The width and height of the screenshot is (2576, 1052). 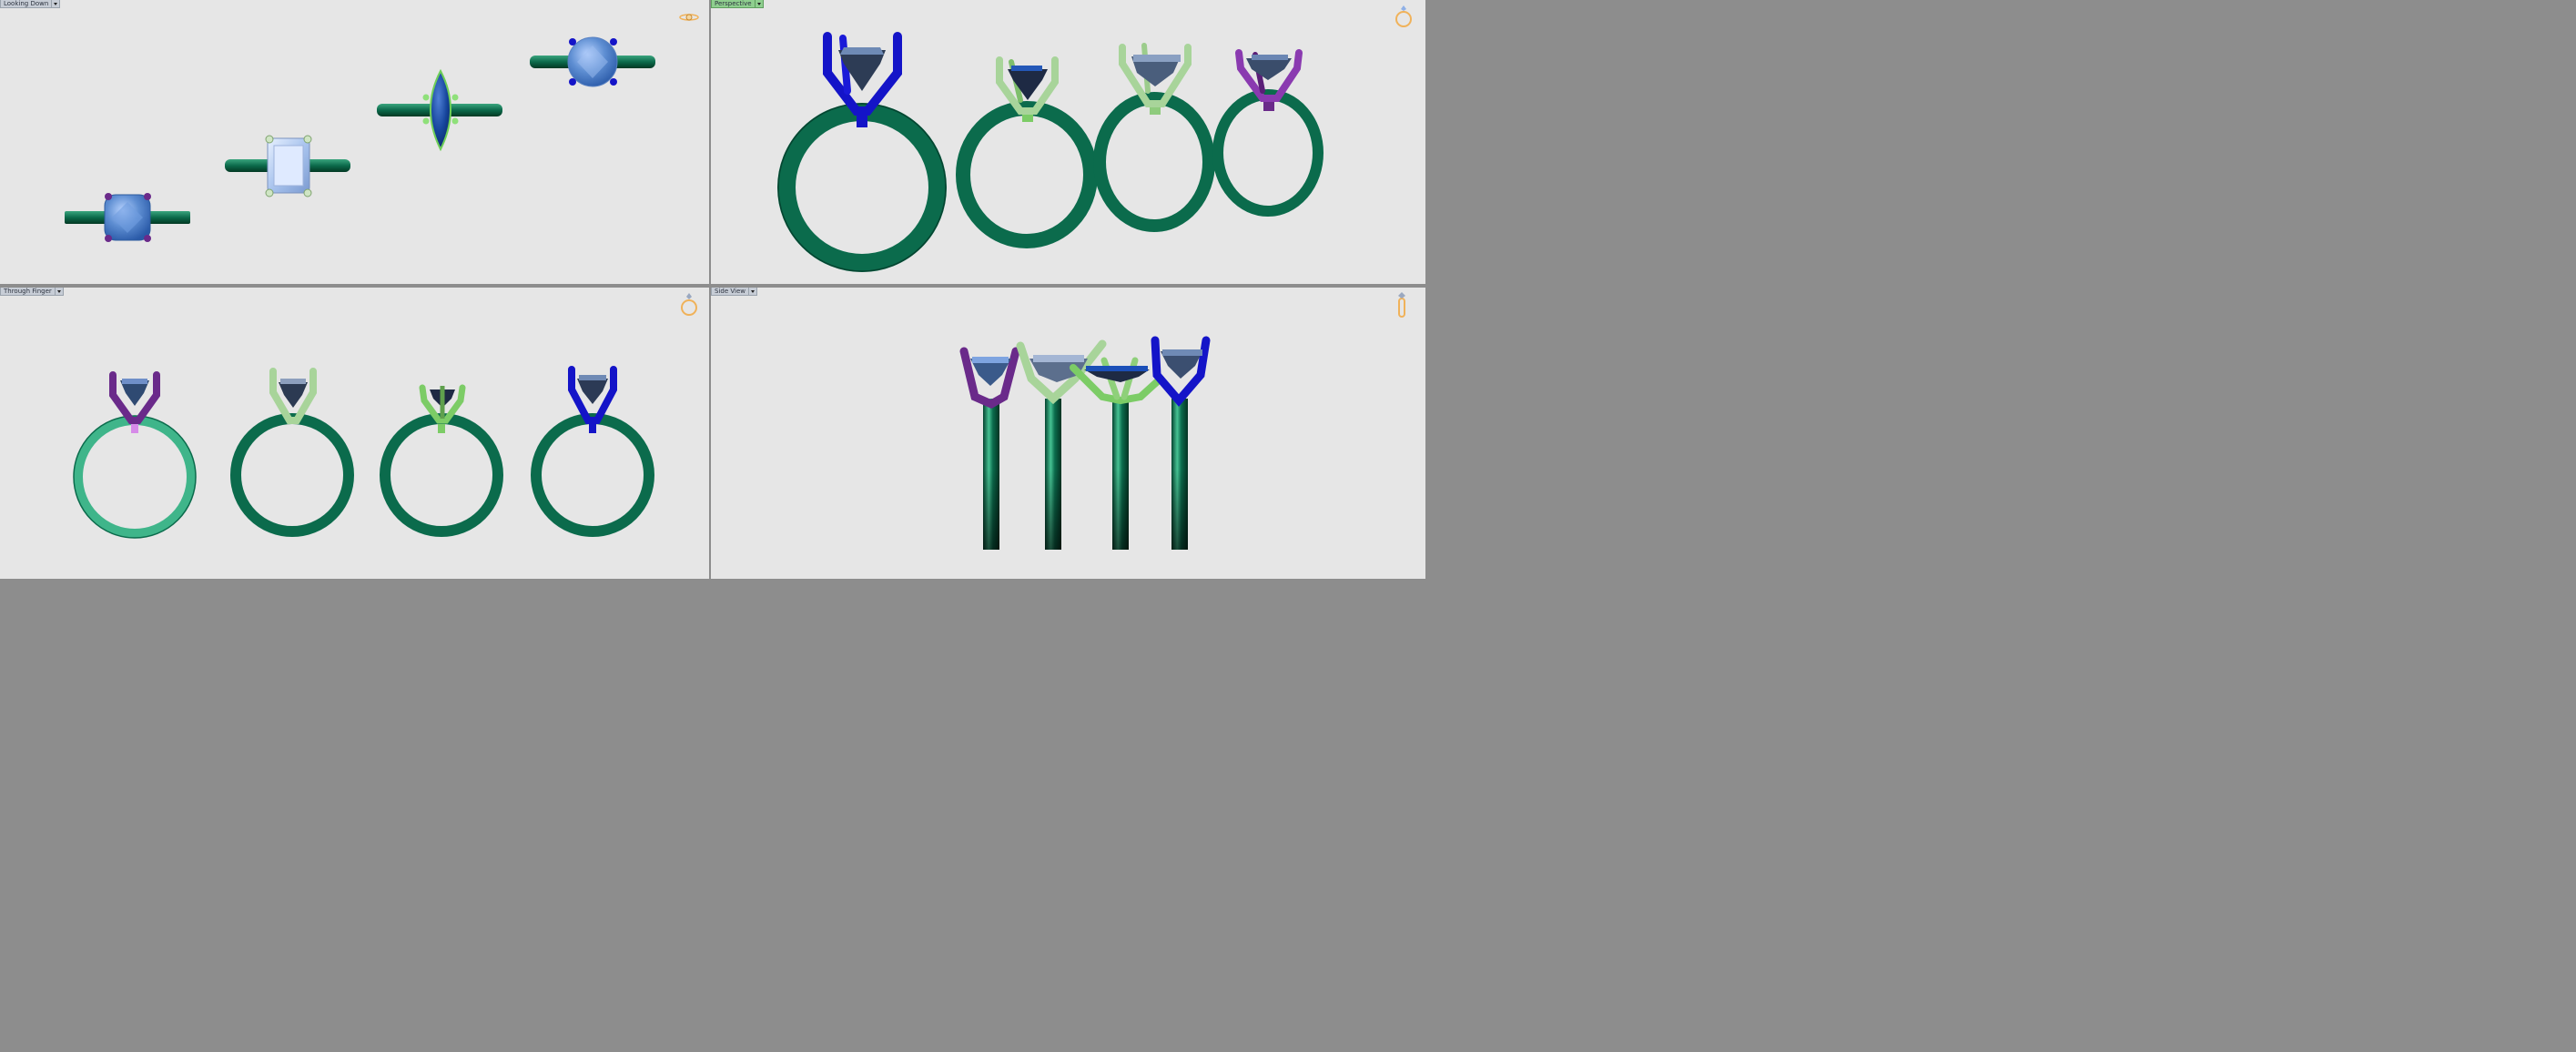 What do you see at coordinates (363, 452) in the screenshot?
I see `through-finger-scene` at bounding box center [363, 452].